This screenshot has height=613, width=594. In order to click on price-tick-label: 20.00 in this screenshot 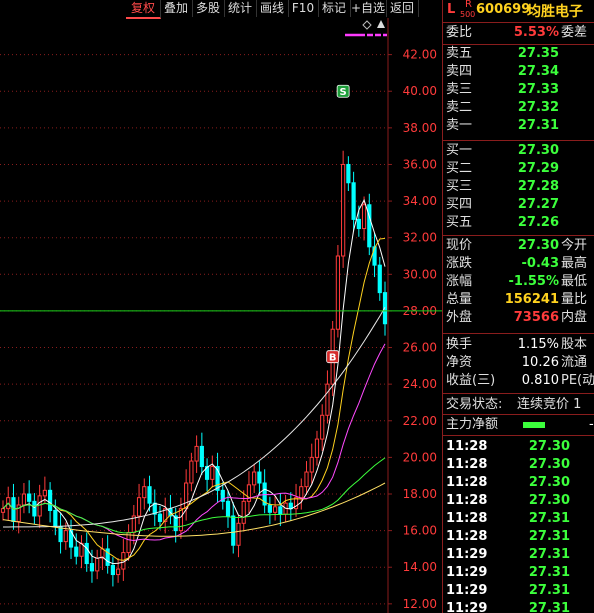, I will do `click(420, 457)`.